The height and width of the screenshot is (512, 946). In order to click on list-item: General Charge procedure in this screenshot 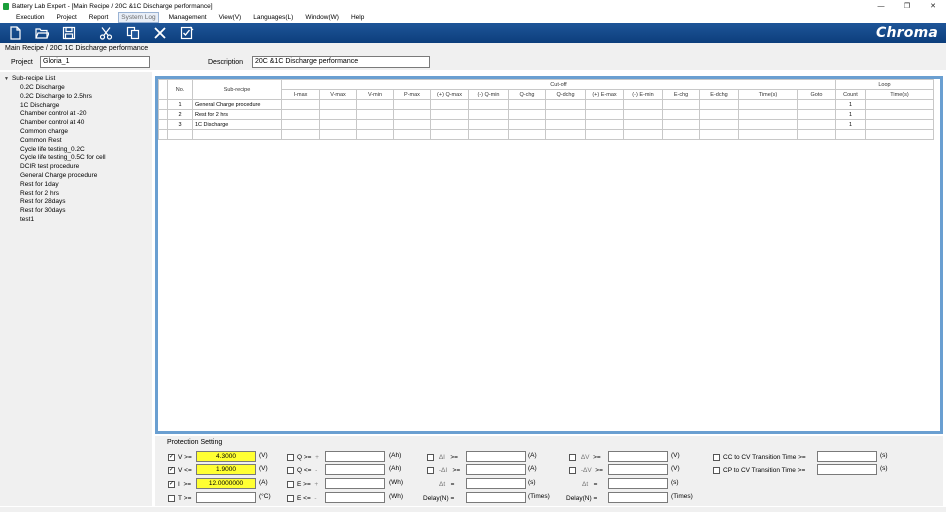, I will do `click(63, 176)`.